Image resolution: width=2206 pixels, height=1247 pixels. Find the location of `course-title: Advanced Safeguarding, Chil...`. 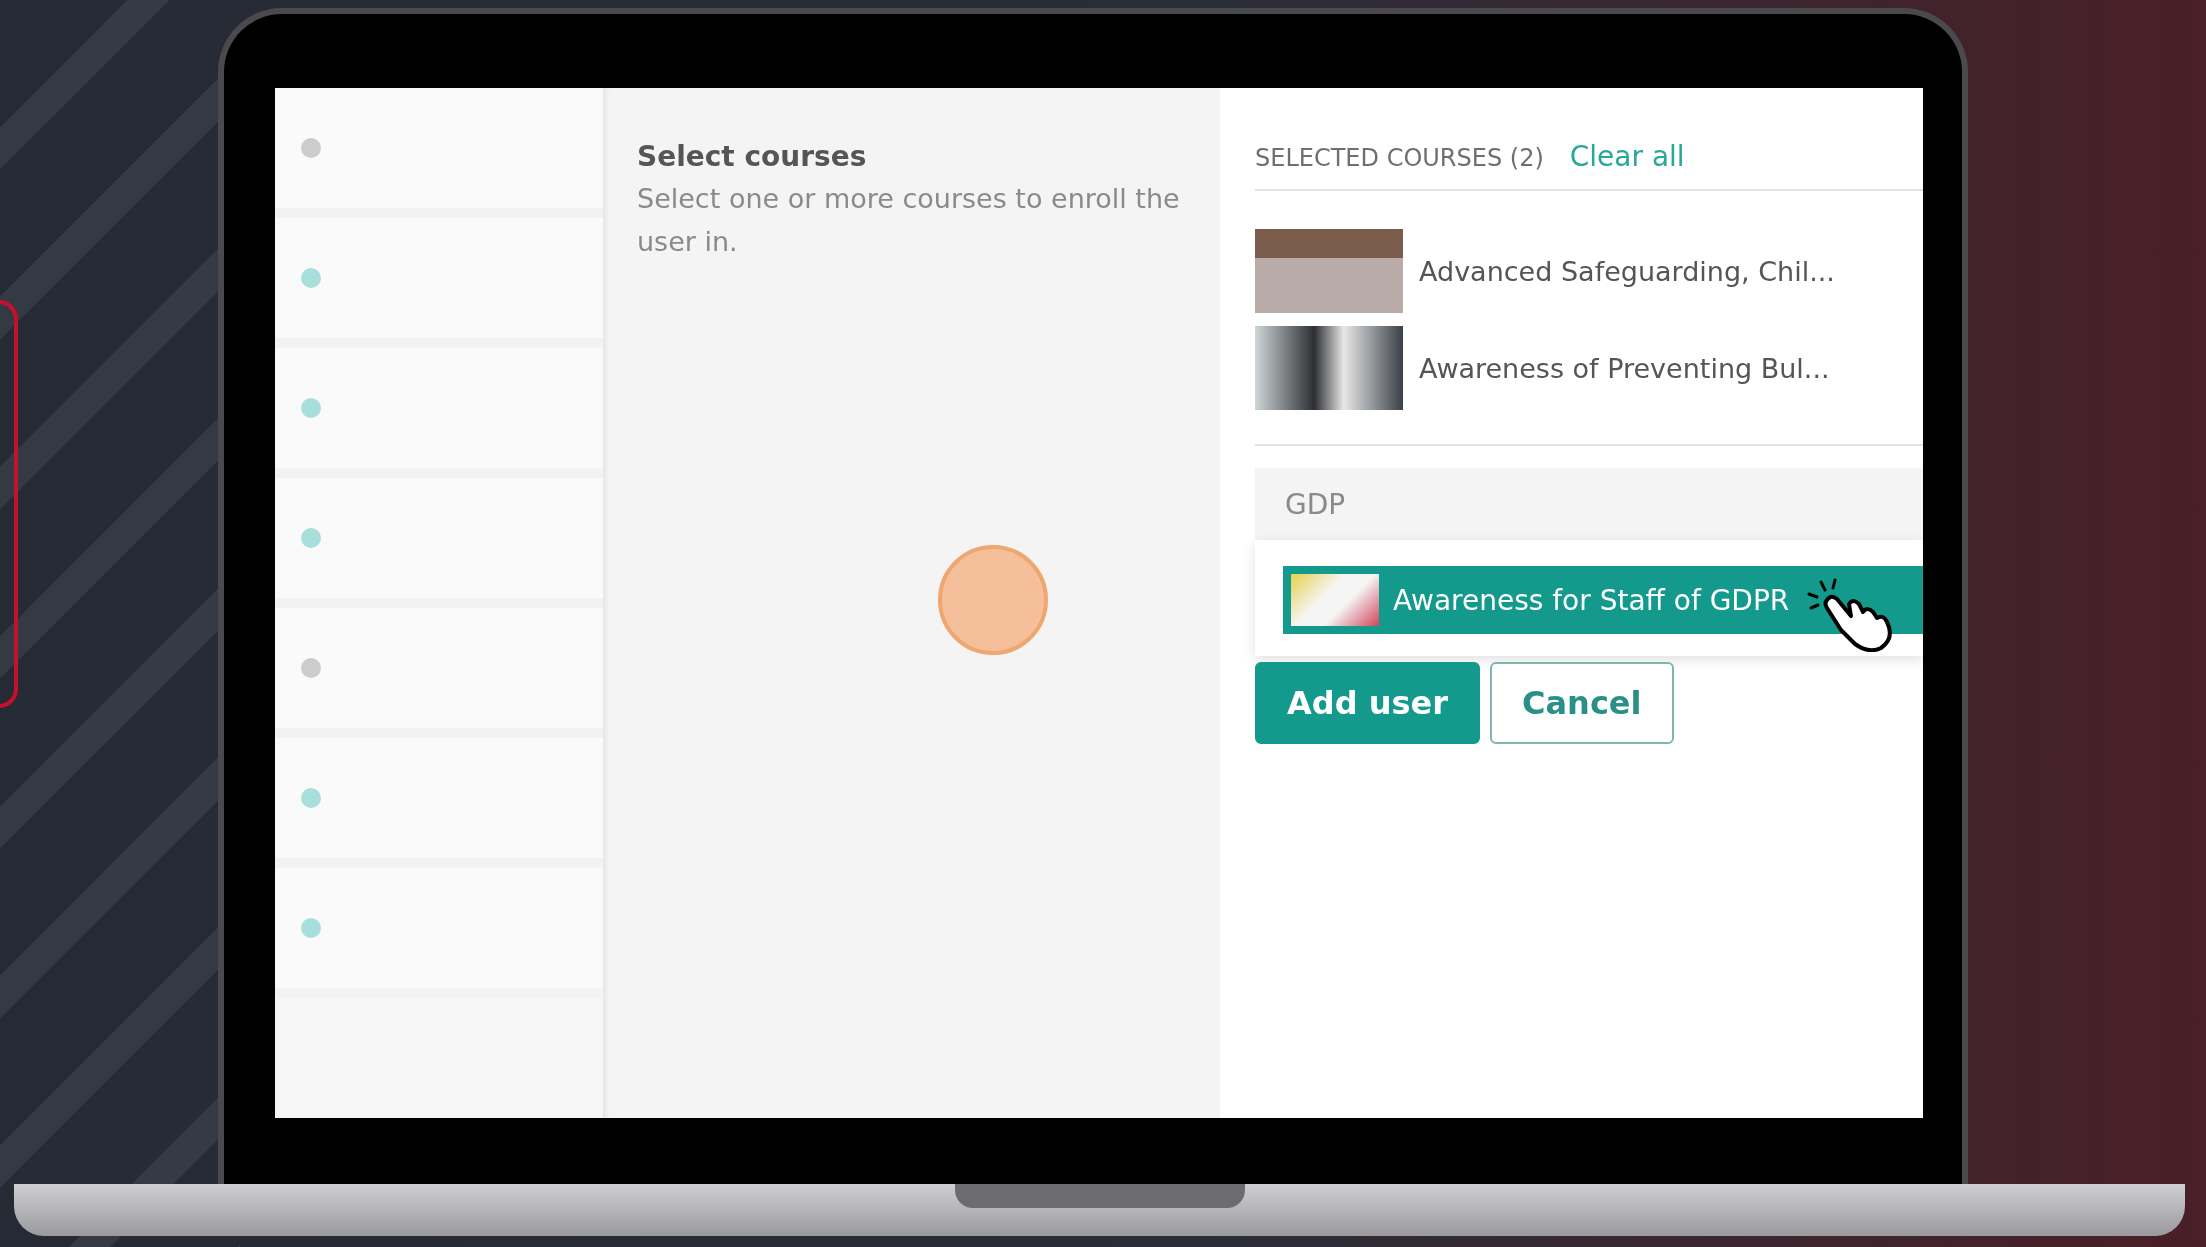

course-title: Advanced Safeguarding, Chil... is located at coordinates (1627, 271).